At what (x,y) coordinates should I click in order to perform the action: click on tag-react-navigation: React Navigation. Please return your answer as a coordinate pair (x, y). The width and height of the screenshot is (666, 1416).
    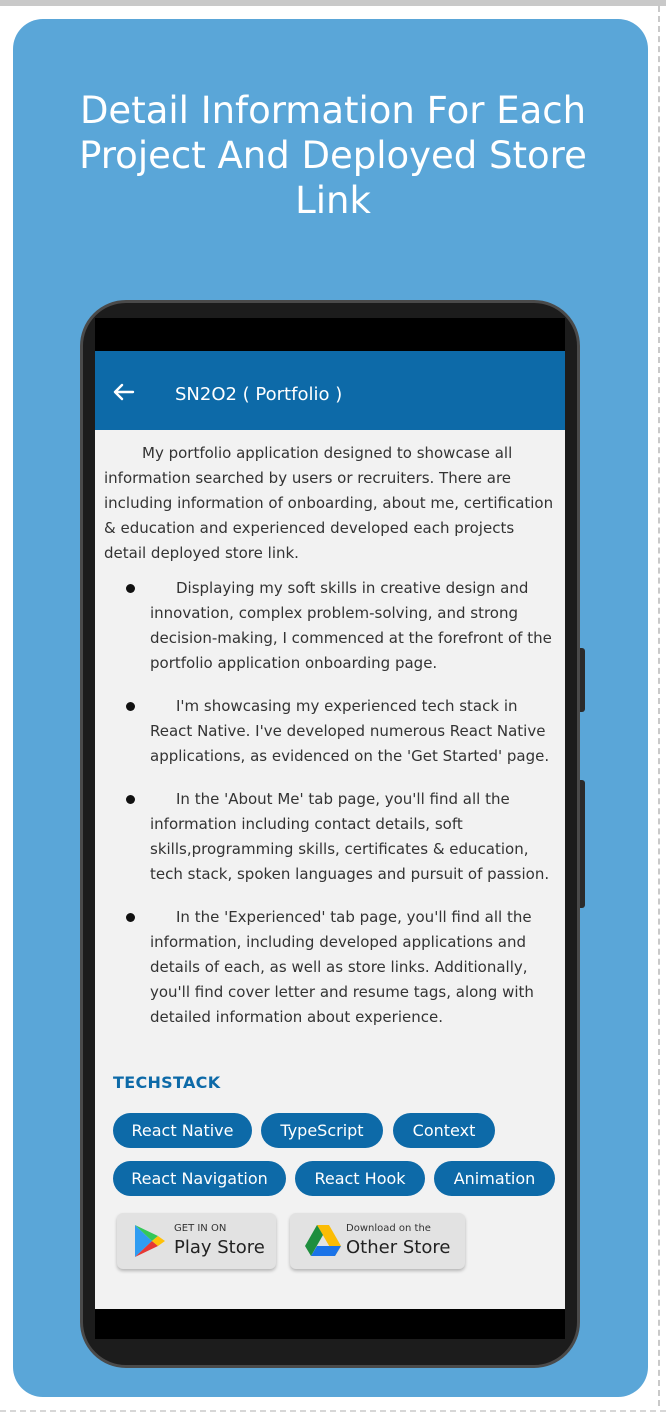
    Looking at the image, I should click on (199, 1178).